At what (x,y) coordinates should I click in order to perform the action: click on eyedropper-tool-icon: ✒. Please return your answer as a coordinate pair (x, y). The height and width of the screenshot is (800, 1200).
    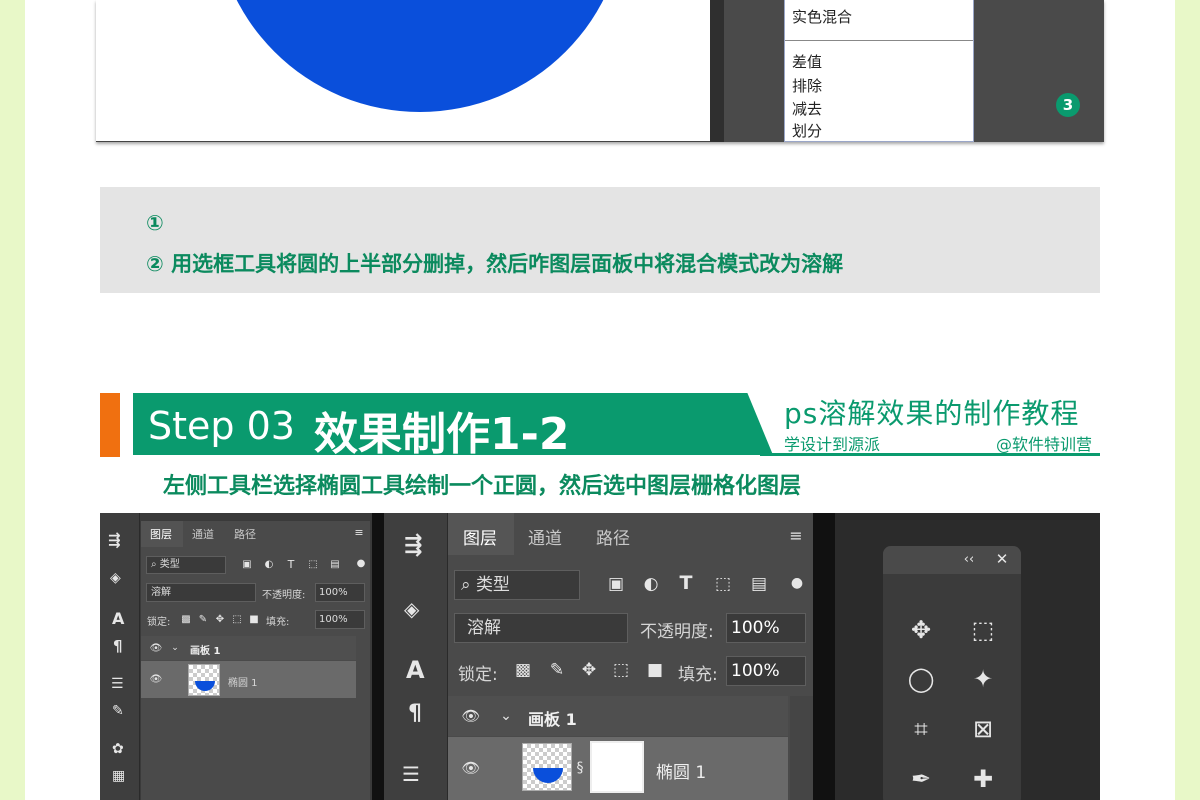
    Looking at the image, I should click on (921, 779).